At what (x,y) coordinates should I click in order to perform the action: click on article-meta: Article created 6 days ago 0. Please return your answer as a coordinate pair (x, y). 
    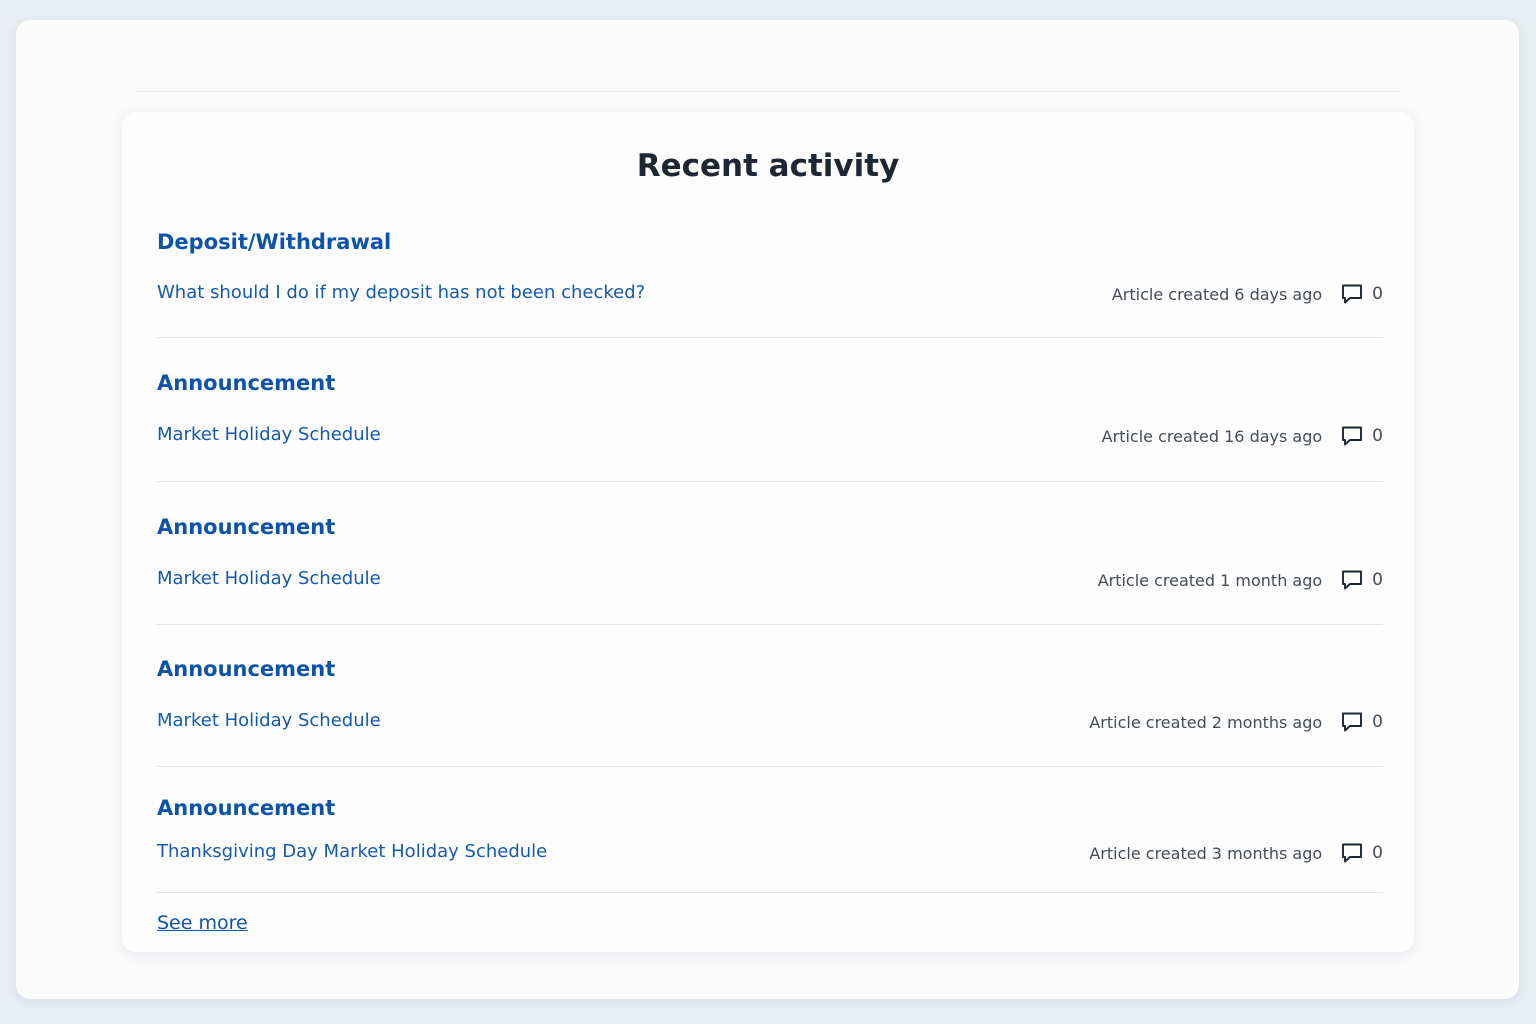
    Looking at the image, I should click on (1247, 294).